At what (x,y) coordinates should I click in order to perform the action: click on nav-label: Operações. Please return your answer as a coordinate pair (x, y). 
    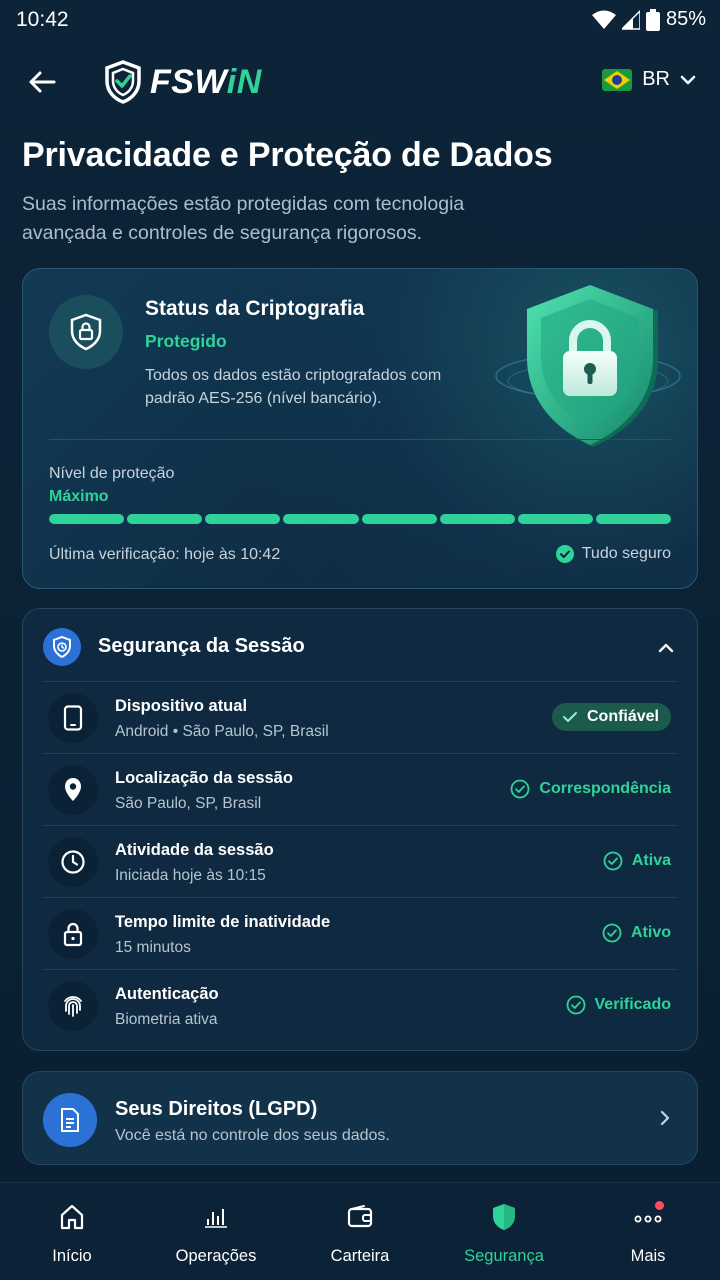
    Looking at the image, I should click on (216, 1256).